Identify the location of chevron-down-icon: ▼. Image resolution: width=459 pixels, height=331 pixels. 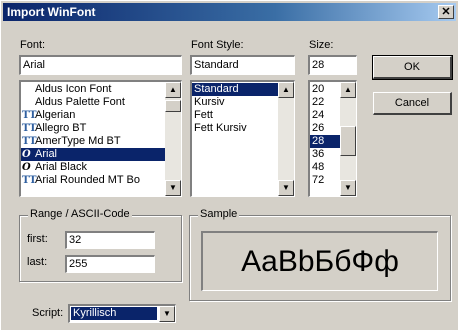
(167, 313).